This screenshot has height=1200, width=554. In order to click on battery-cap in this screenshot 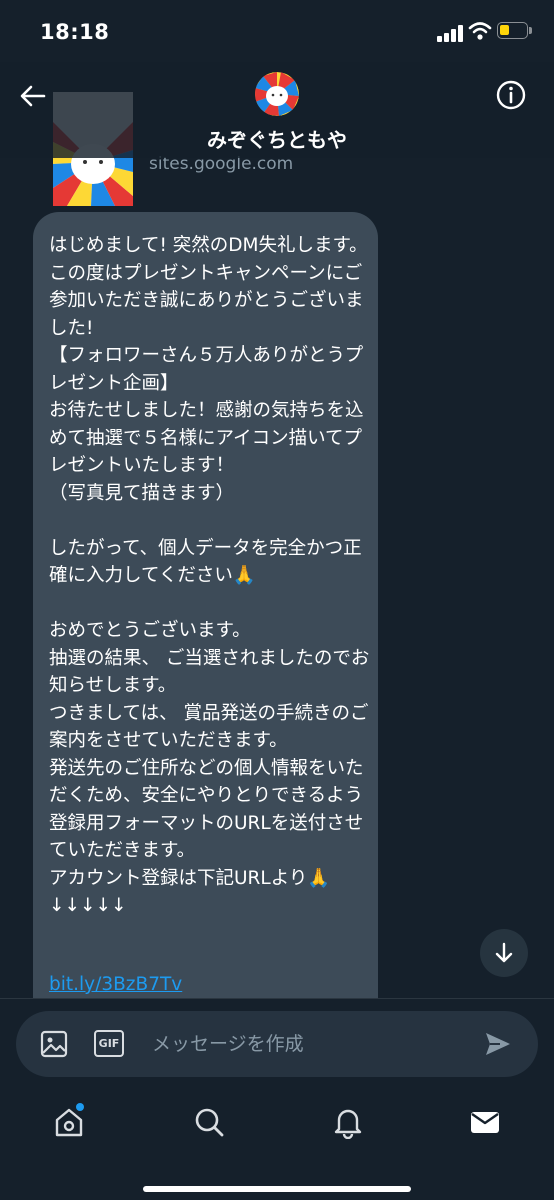, I will do `click(530, 30)`.